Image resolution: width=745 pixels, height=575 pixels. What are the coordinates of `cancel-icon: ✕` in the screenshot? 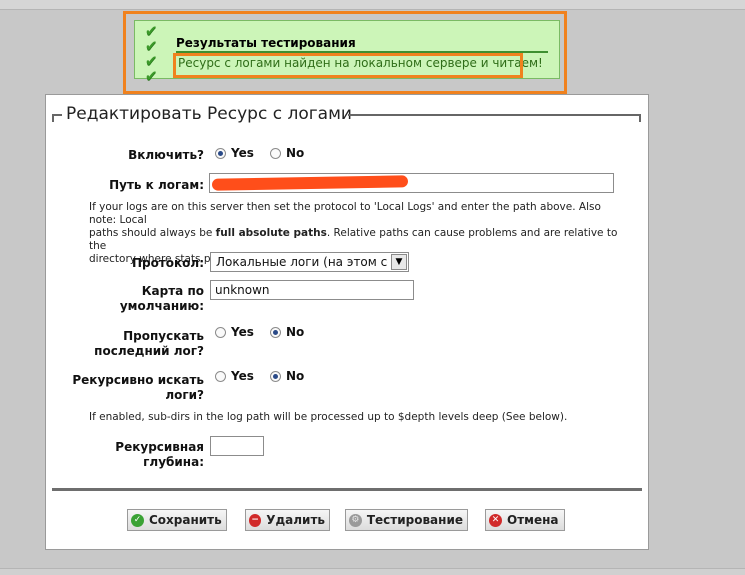 It's located at (495, 520).